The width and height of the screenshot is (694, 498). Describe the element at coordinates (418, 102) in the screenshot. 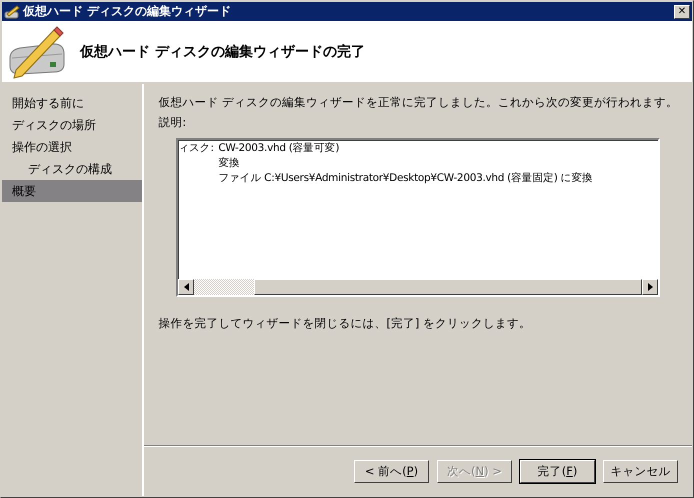

I see `intro-text: 仮想ハード ディスクの編集ウィザードを正常に完了しました。これから次の変更が行われます。` at that location.